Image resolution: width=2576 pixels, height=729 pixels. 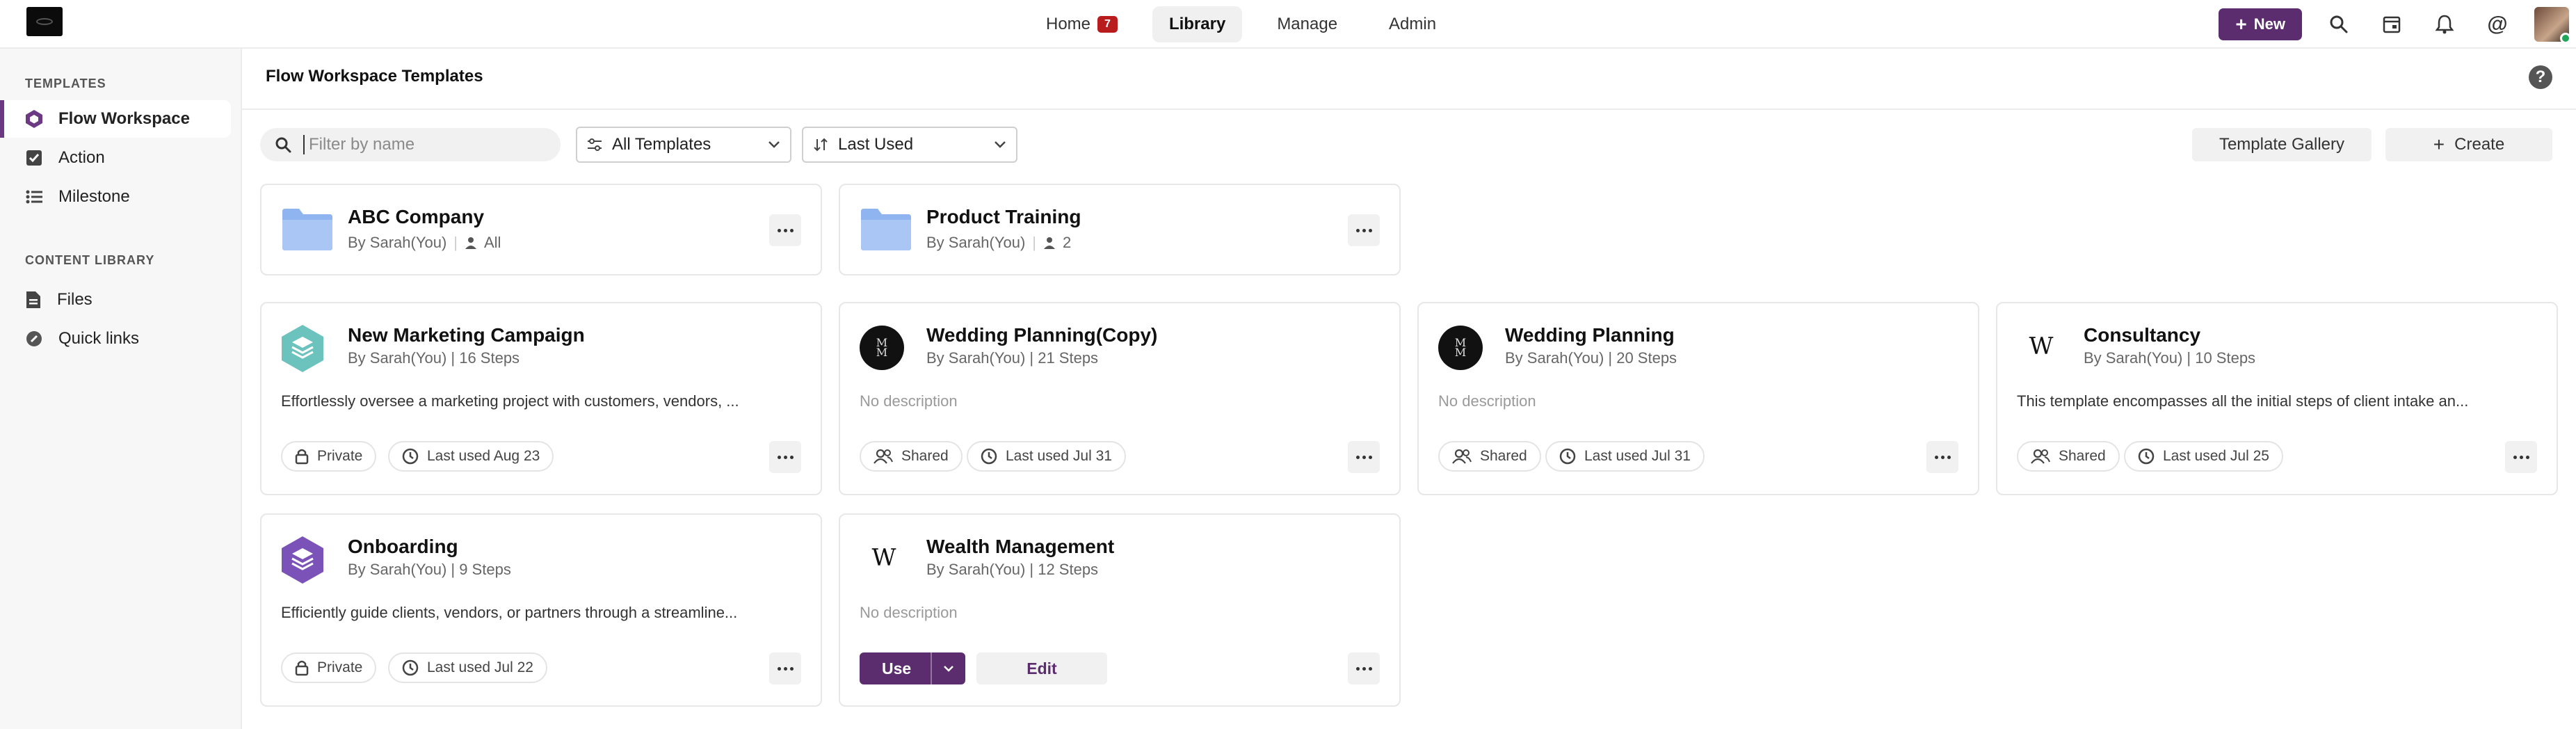 What do you see at coordinates (34, 338) in the screenshot?
I see `link-icon` at bounding box center [34, 338].